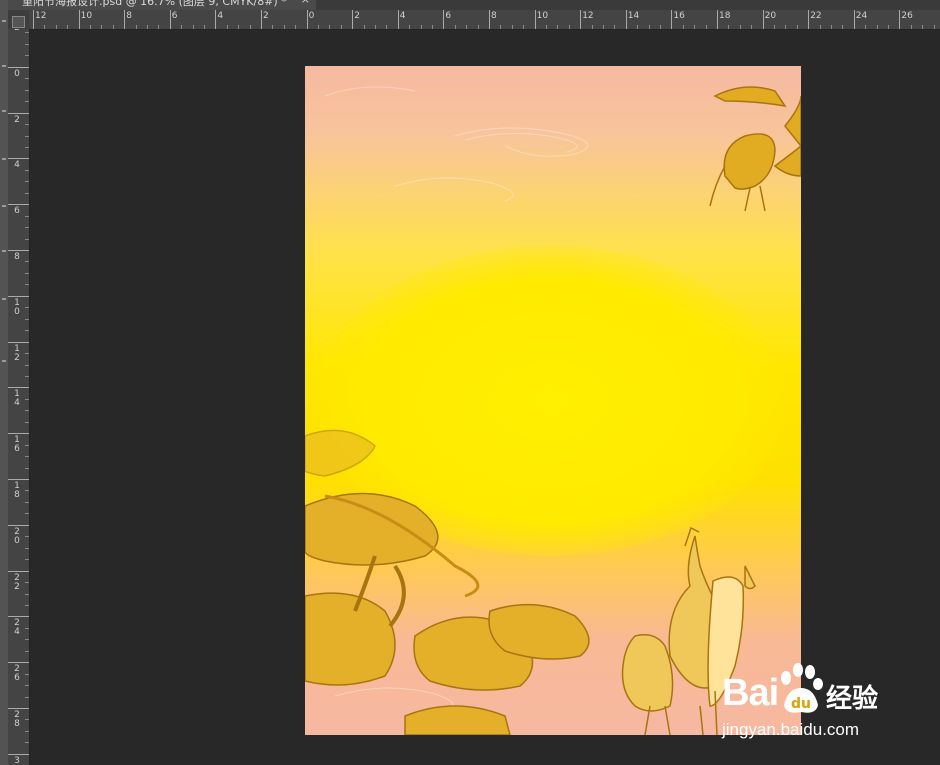 The width and height of the screenshot is (940, 765). Describe the element at coordinates (17, 582) in the screenshot. I see `ruler-label: 22` at that location.